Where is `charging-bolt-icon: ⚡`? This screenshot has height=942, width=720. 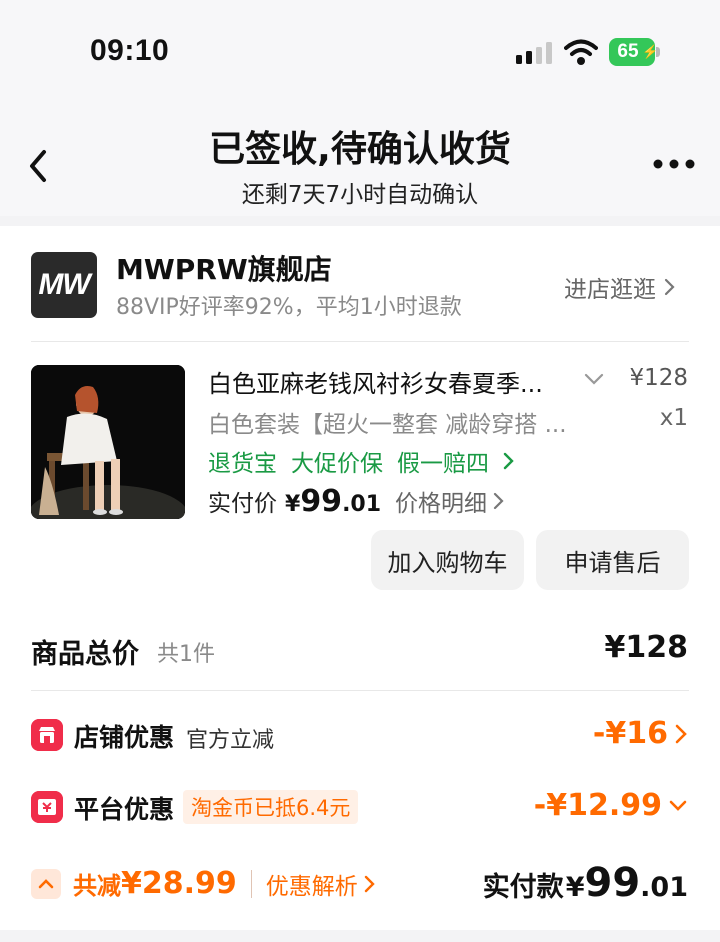 charging-bolt-icon: ⚡ is located at coordinates (650, 51).